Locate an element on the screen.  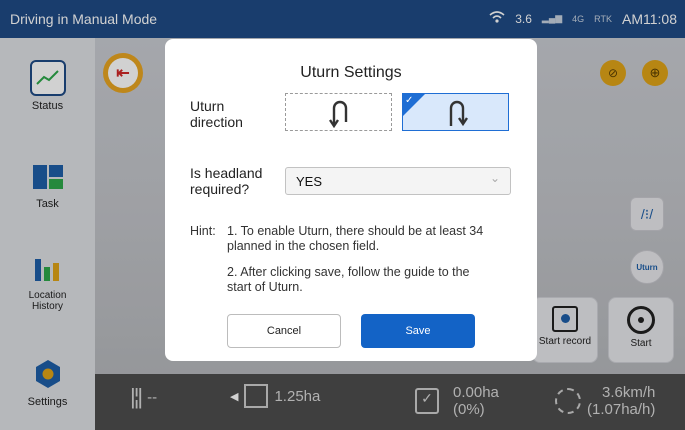
uturn-right-option: ✓ is located at coordinates (455, 112).